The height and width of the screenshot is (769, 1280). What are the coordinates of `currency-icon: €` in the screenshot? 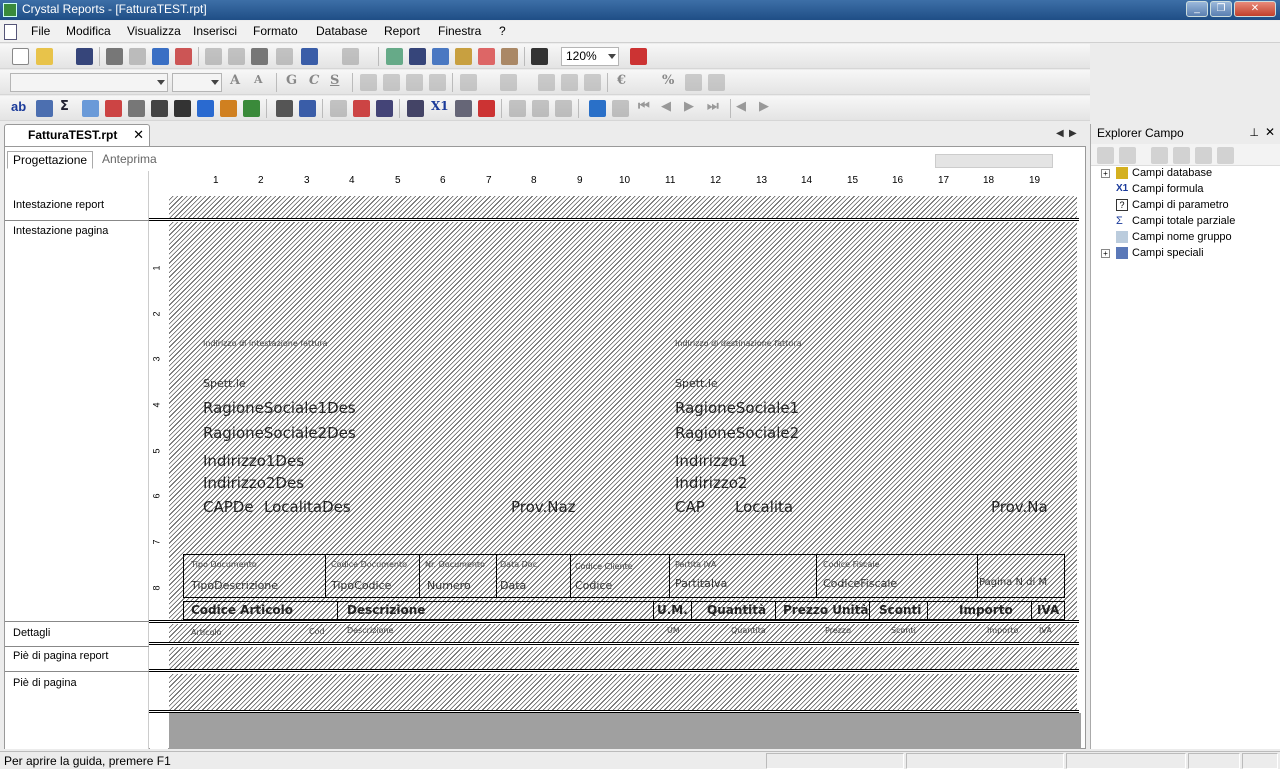 It's located at (621, 80).